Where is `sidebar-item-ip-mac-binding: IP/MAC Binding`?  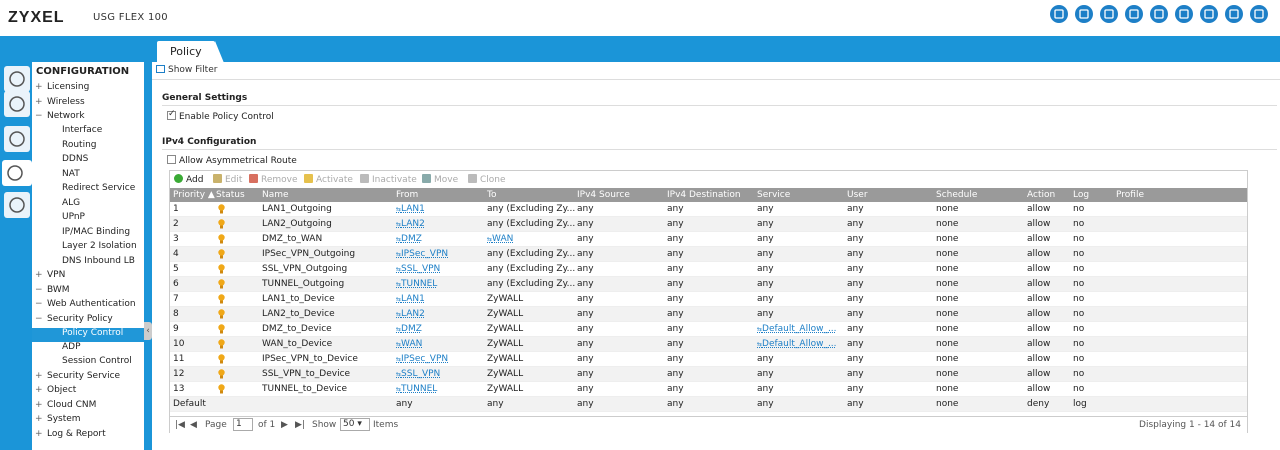 sidebar-item-ip-mac-binding: IP/MAC Binding is located at coordinates (88, 234).